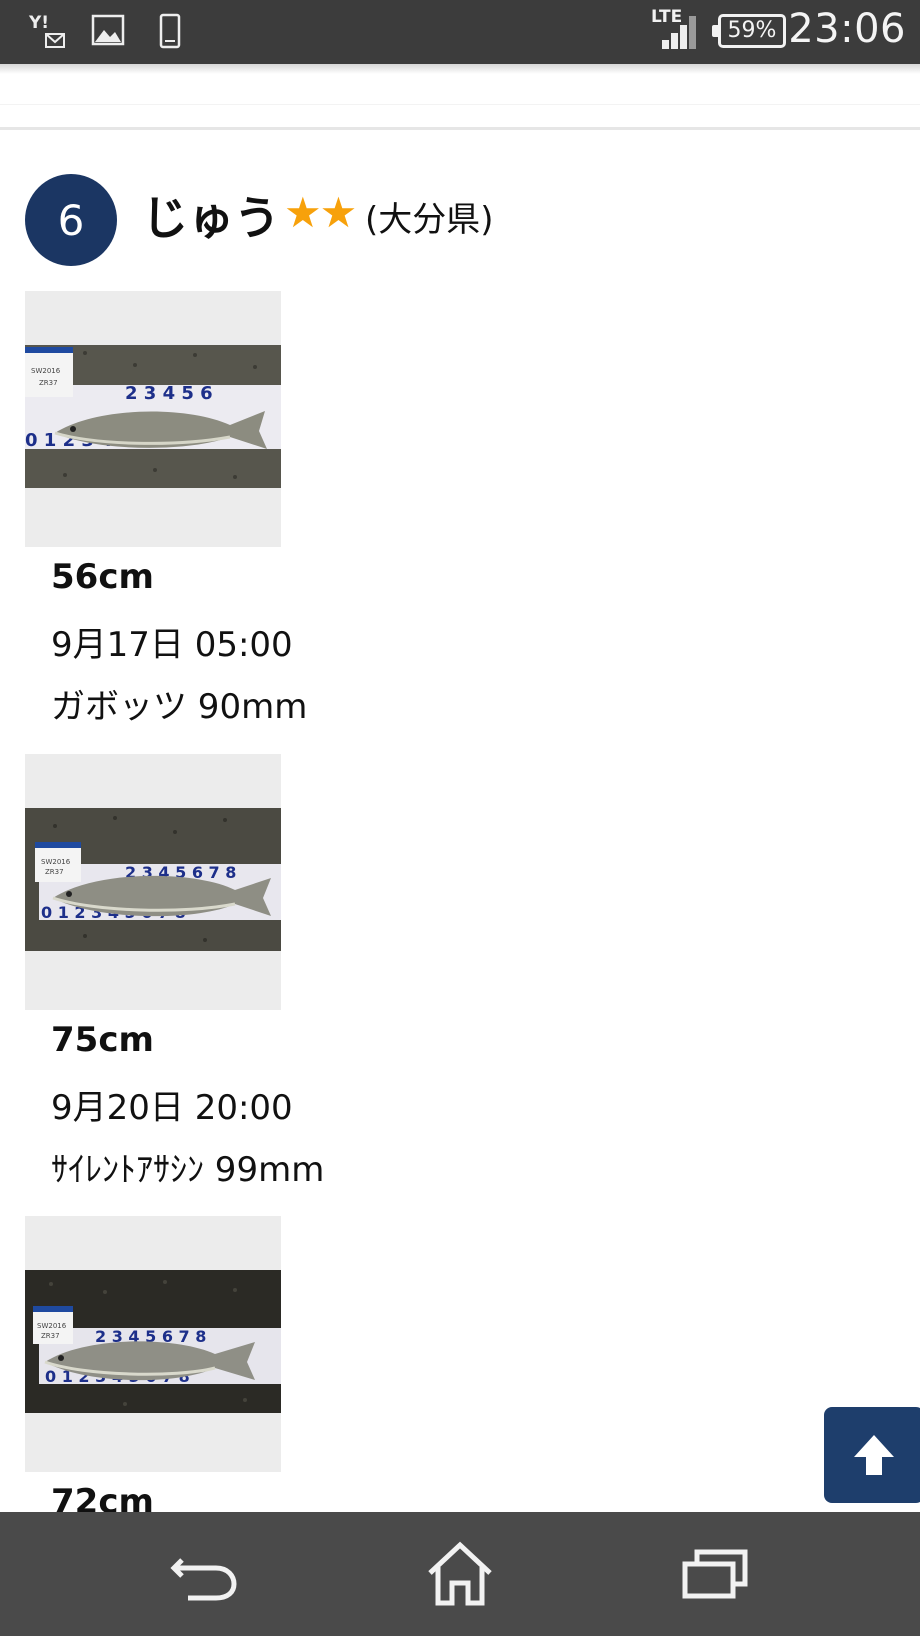  What do you see at coordinates (460, 32) in the screenshot?
I see `status-bar: Y! LTE 59% 23:06` at bounding box center [460, 32].